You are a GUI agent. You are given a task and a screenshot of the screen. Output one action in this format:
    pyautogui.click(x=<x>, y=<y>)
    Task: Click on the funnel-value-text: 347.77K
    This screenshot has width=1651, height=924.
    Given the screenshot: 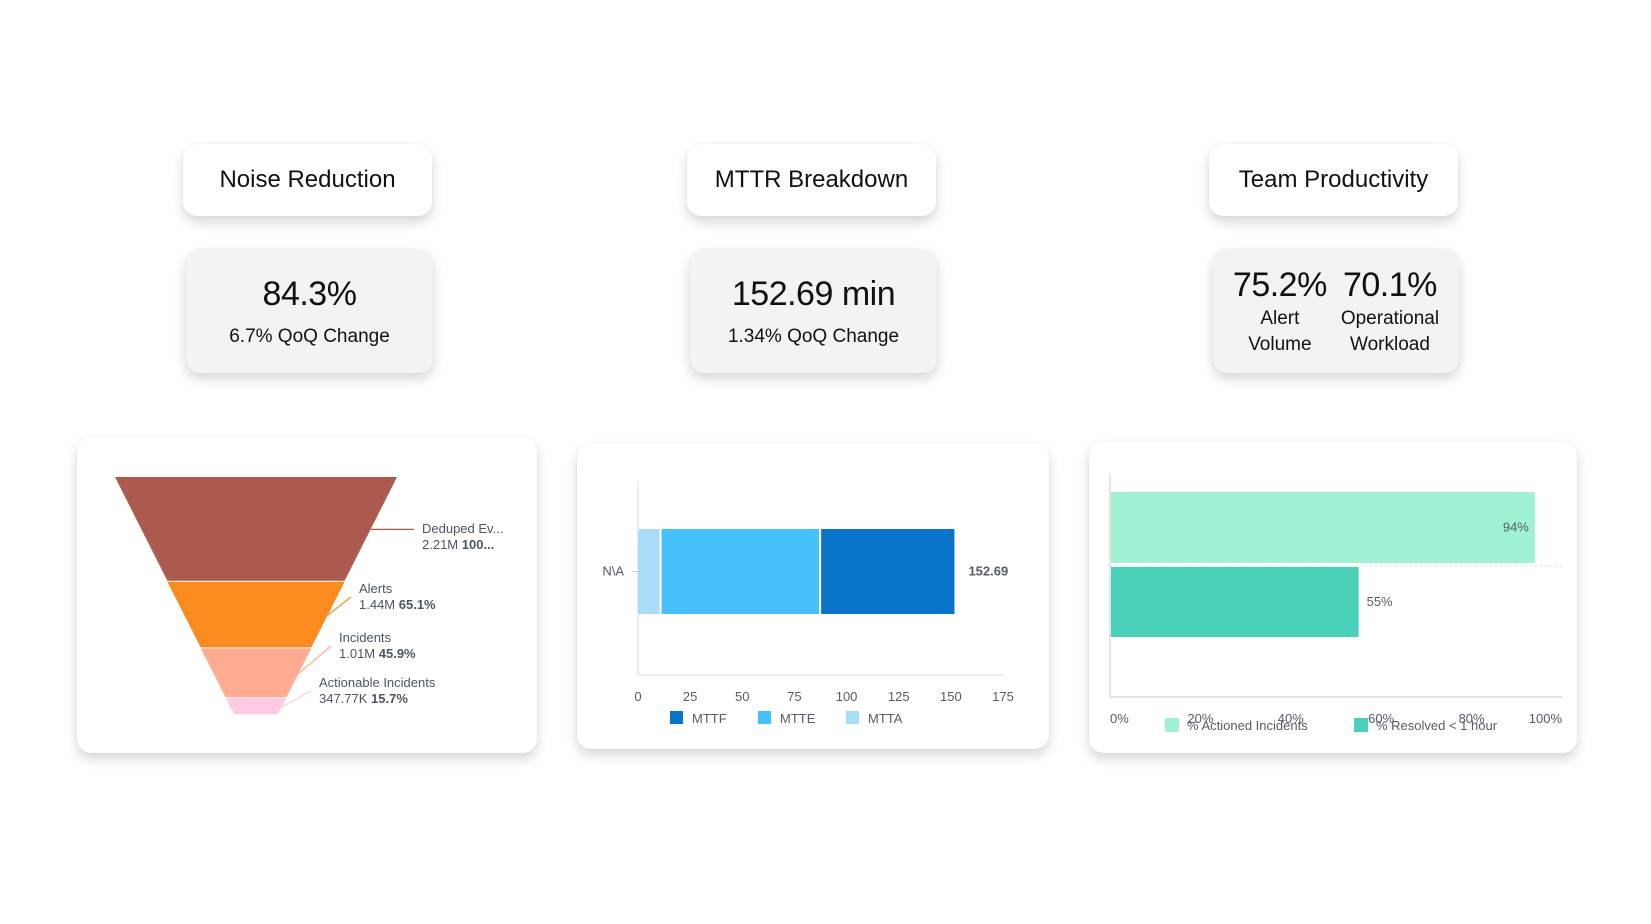 What is the action you would take?
    pyautogui.click(x=345, y=698)
    